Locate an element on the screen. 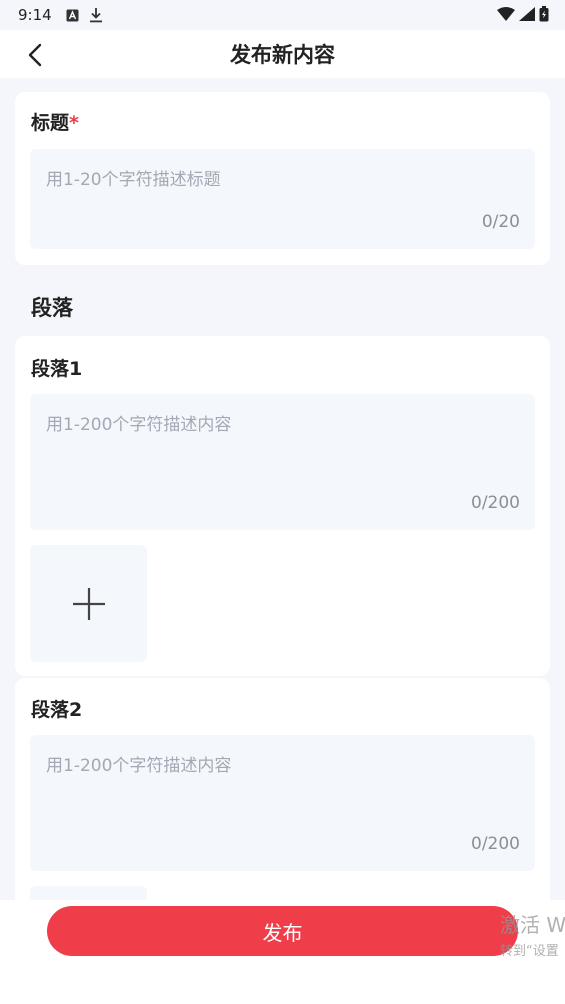 The width and height of the screenshot is (565, 1004). activation-watermark: 激活 W 转到“设置 is located at coordinates (532, 934).